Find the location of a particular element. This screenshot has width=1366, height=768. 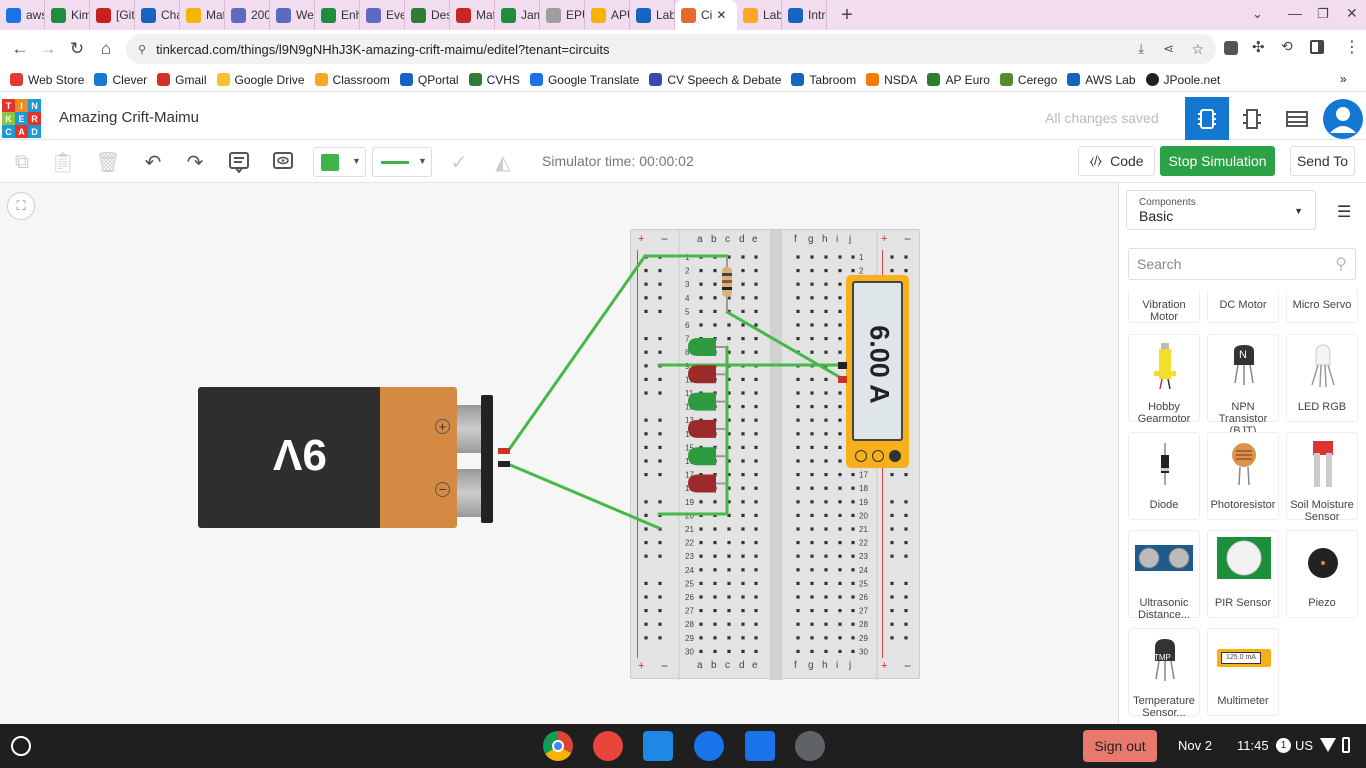

bookmark-google-translate: Google Translate is located at coordinates (584, 80).